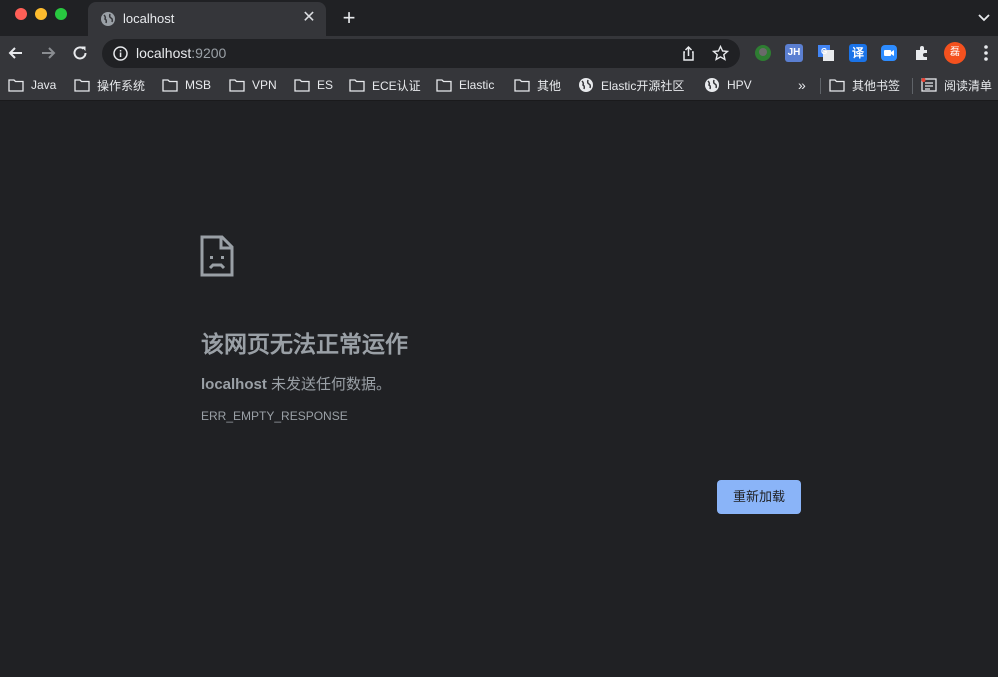  I want to click on bookmark-other: 其他, so click(537, 85).